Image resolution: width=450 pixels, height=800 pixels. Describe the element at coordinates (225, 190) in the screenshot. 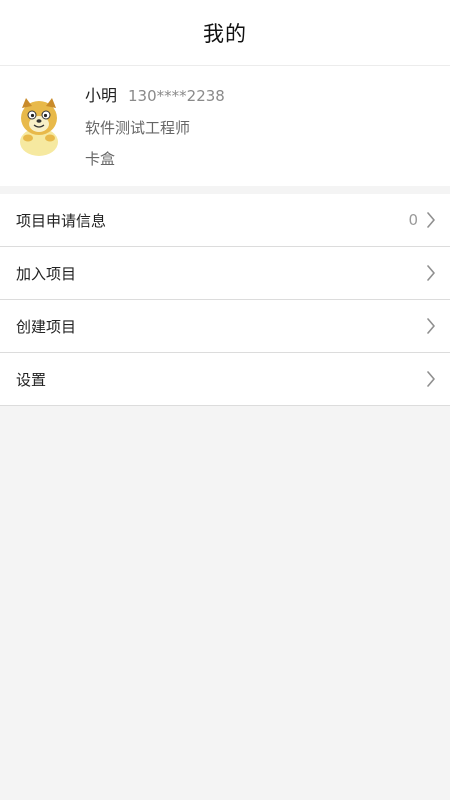

I see `section-gap` at that location.